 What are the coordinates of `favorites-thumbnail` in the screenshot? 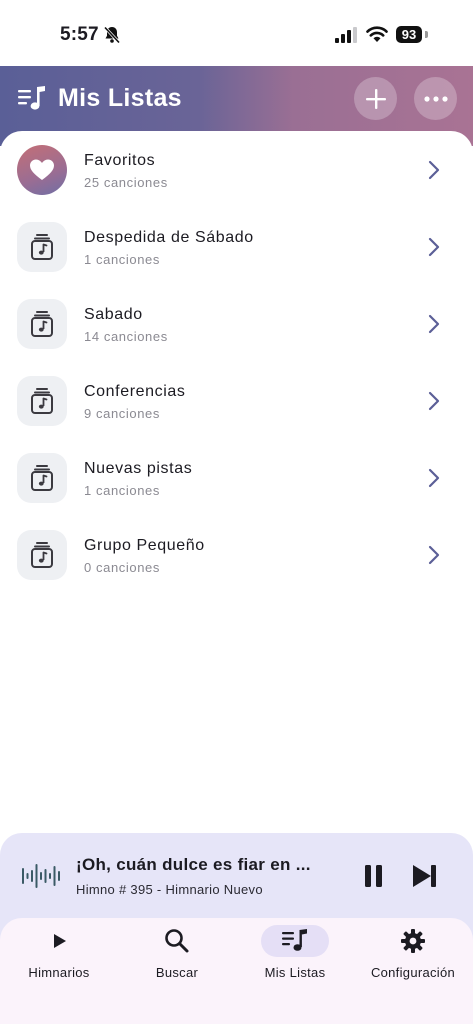 It's located at (42, 170).